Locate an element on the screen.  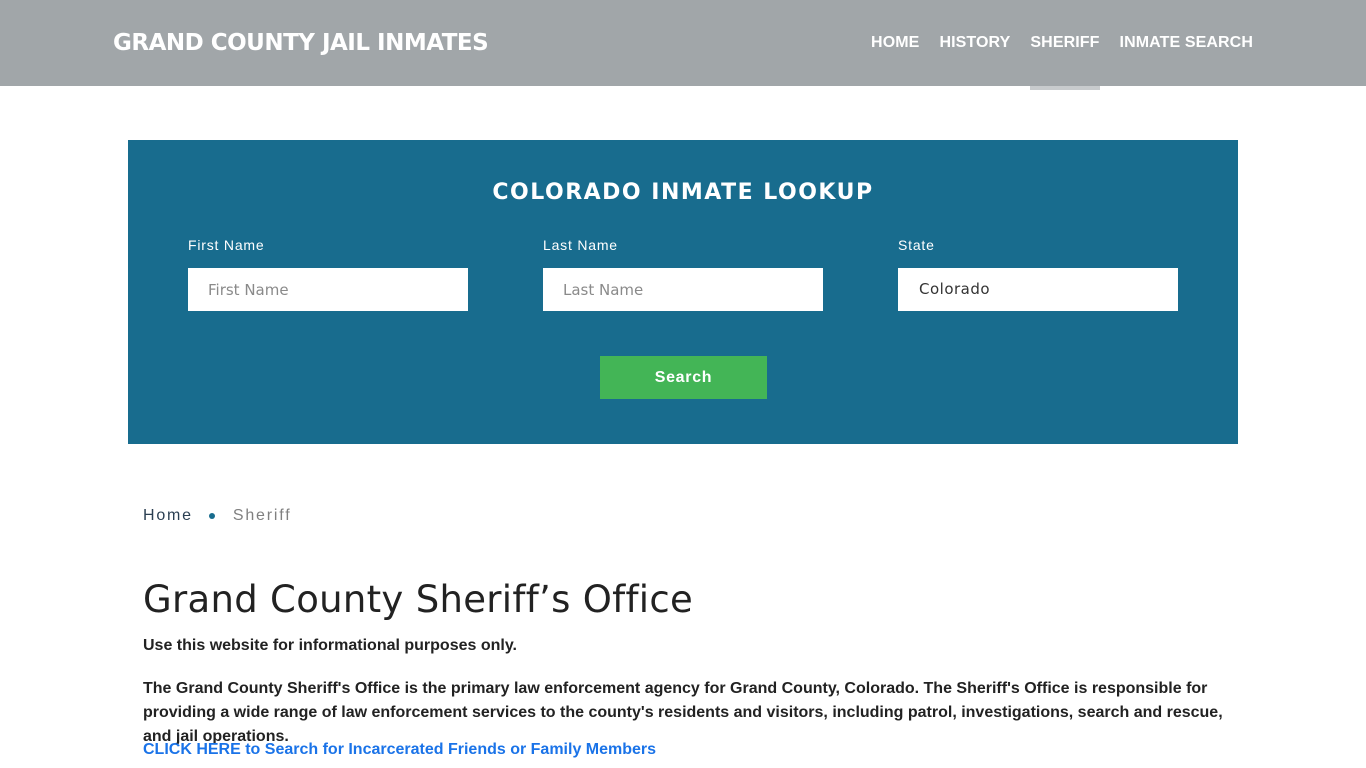
last-name-label: Last Name is located at coordinates (580, 245).